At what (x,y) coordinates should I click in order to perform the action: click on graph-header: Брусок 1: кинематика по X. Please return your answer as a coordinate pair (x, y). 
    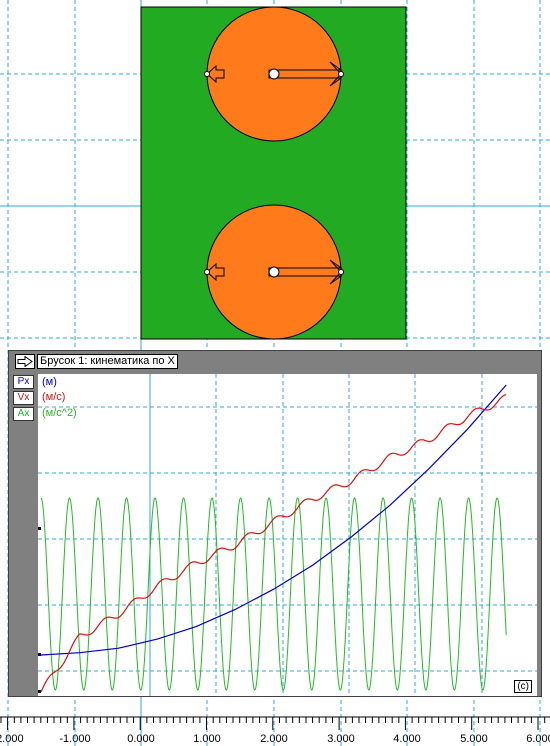
    Looking at the image, I should click on (96, 361).